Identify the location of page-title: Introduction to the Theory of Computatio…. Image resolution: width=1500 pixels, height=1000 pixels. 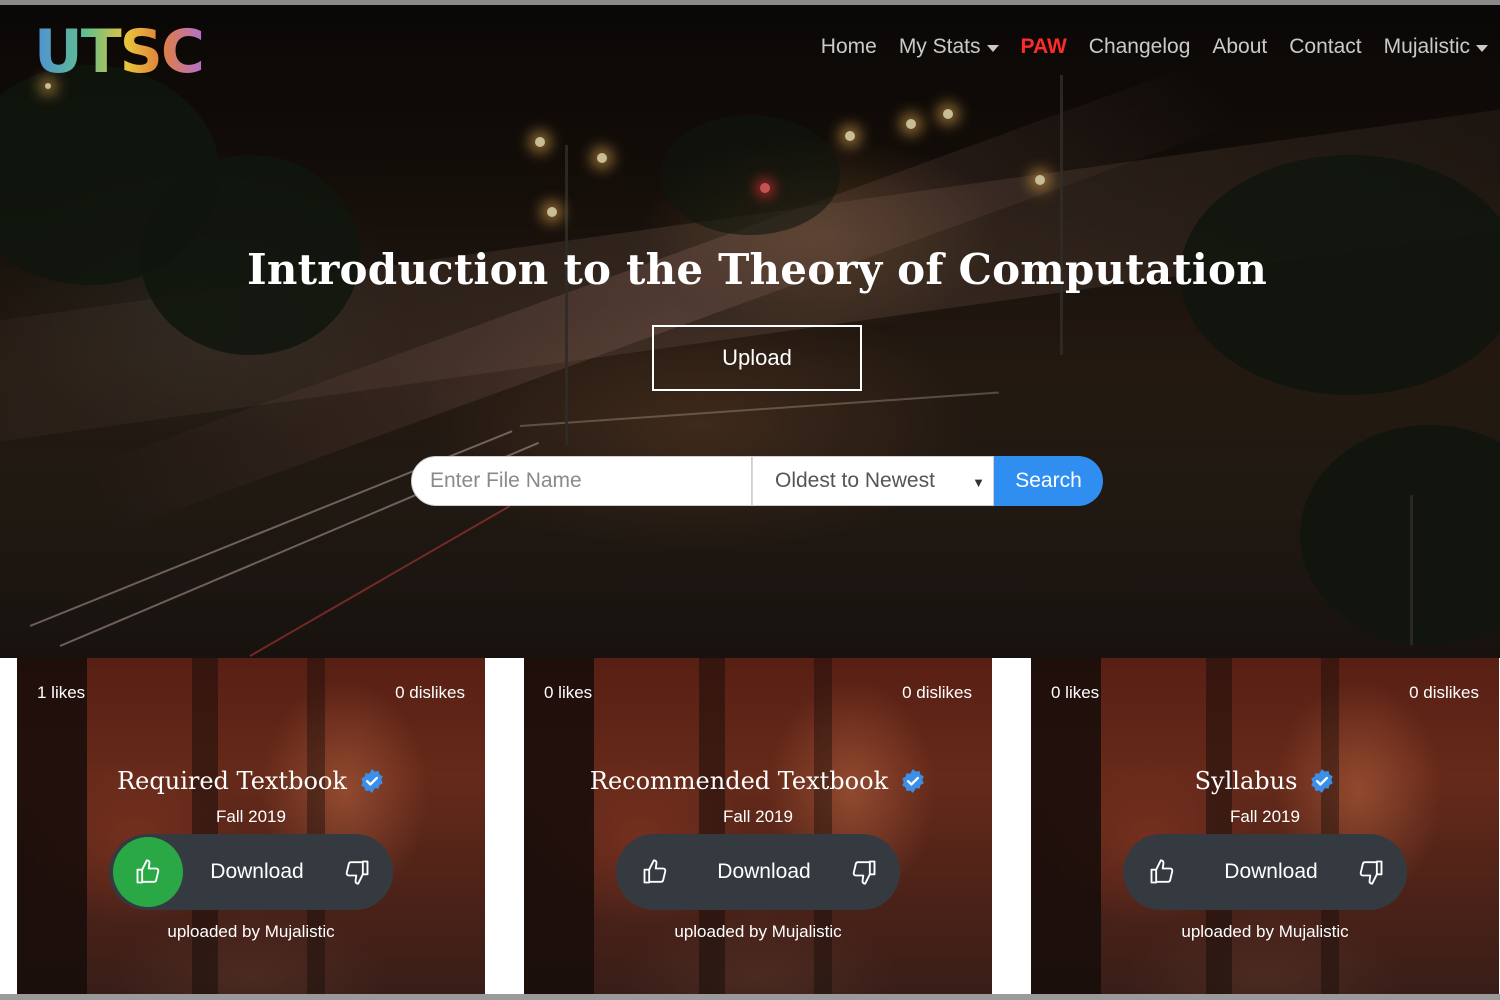
(757, 269).